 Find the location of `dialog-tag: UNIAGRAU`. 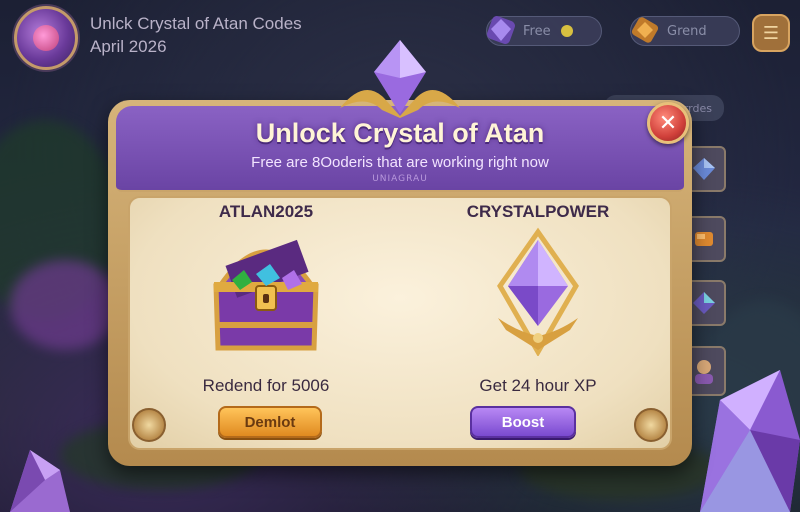

dialog-tag: UNIAGRAU is located at coordinates (400, 179).